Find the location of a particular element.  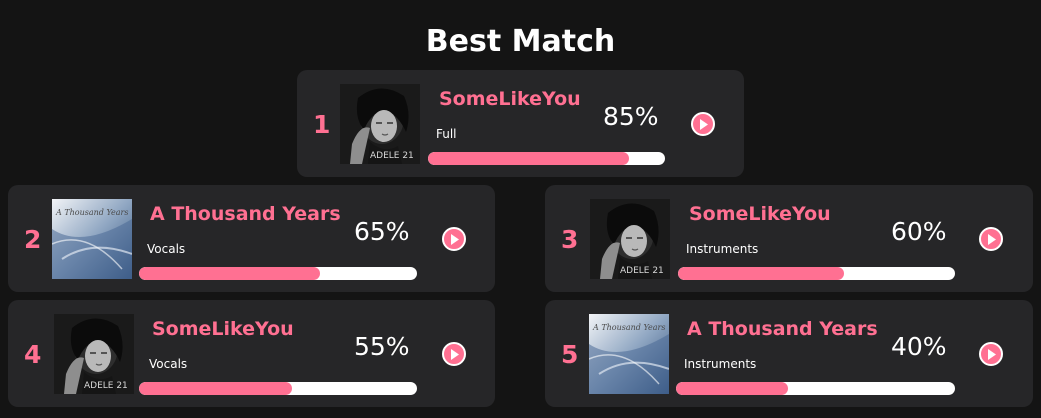

rank-number: 5 is located at coordinates (570, 354).